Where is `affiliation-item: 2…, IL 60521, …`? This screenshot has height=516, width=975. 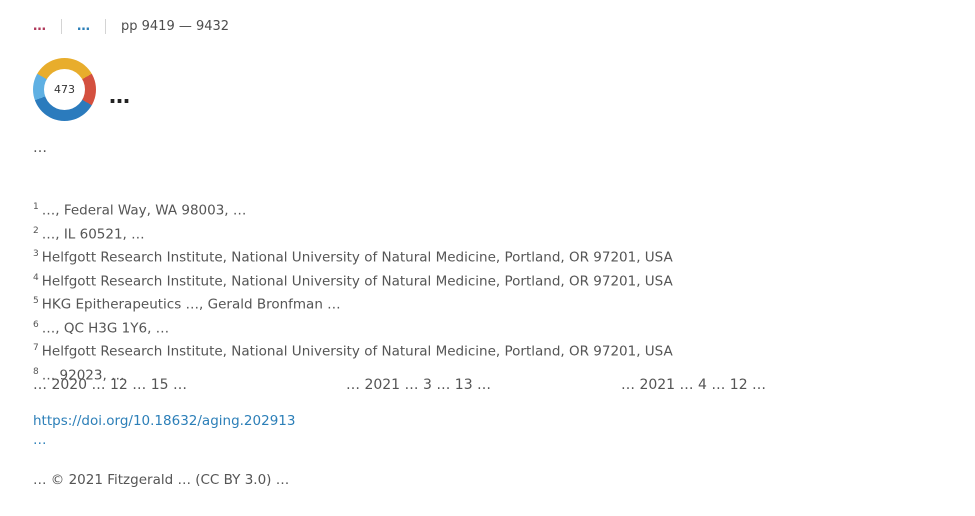
affiliation-item: 2…, IL 60521, … is located at coordinates (498, 233).